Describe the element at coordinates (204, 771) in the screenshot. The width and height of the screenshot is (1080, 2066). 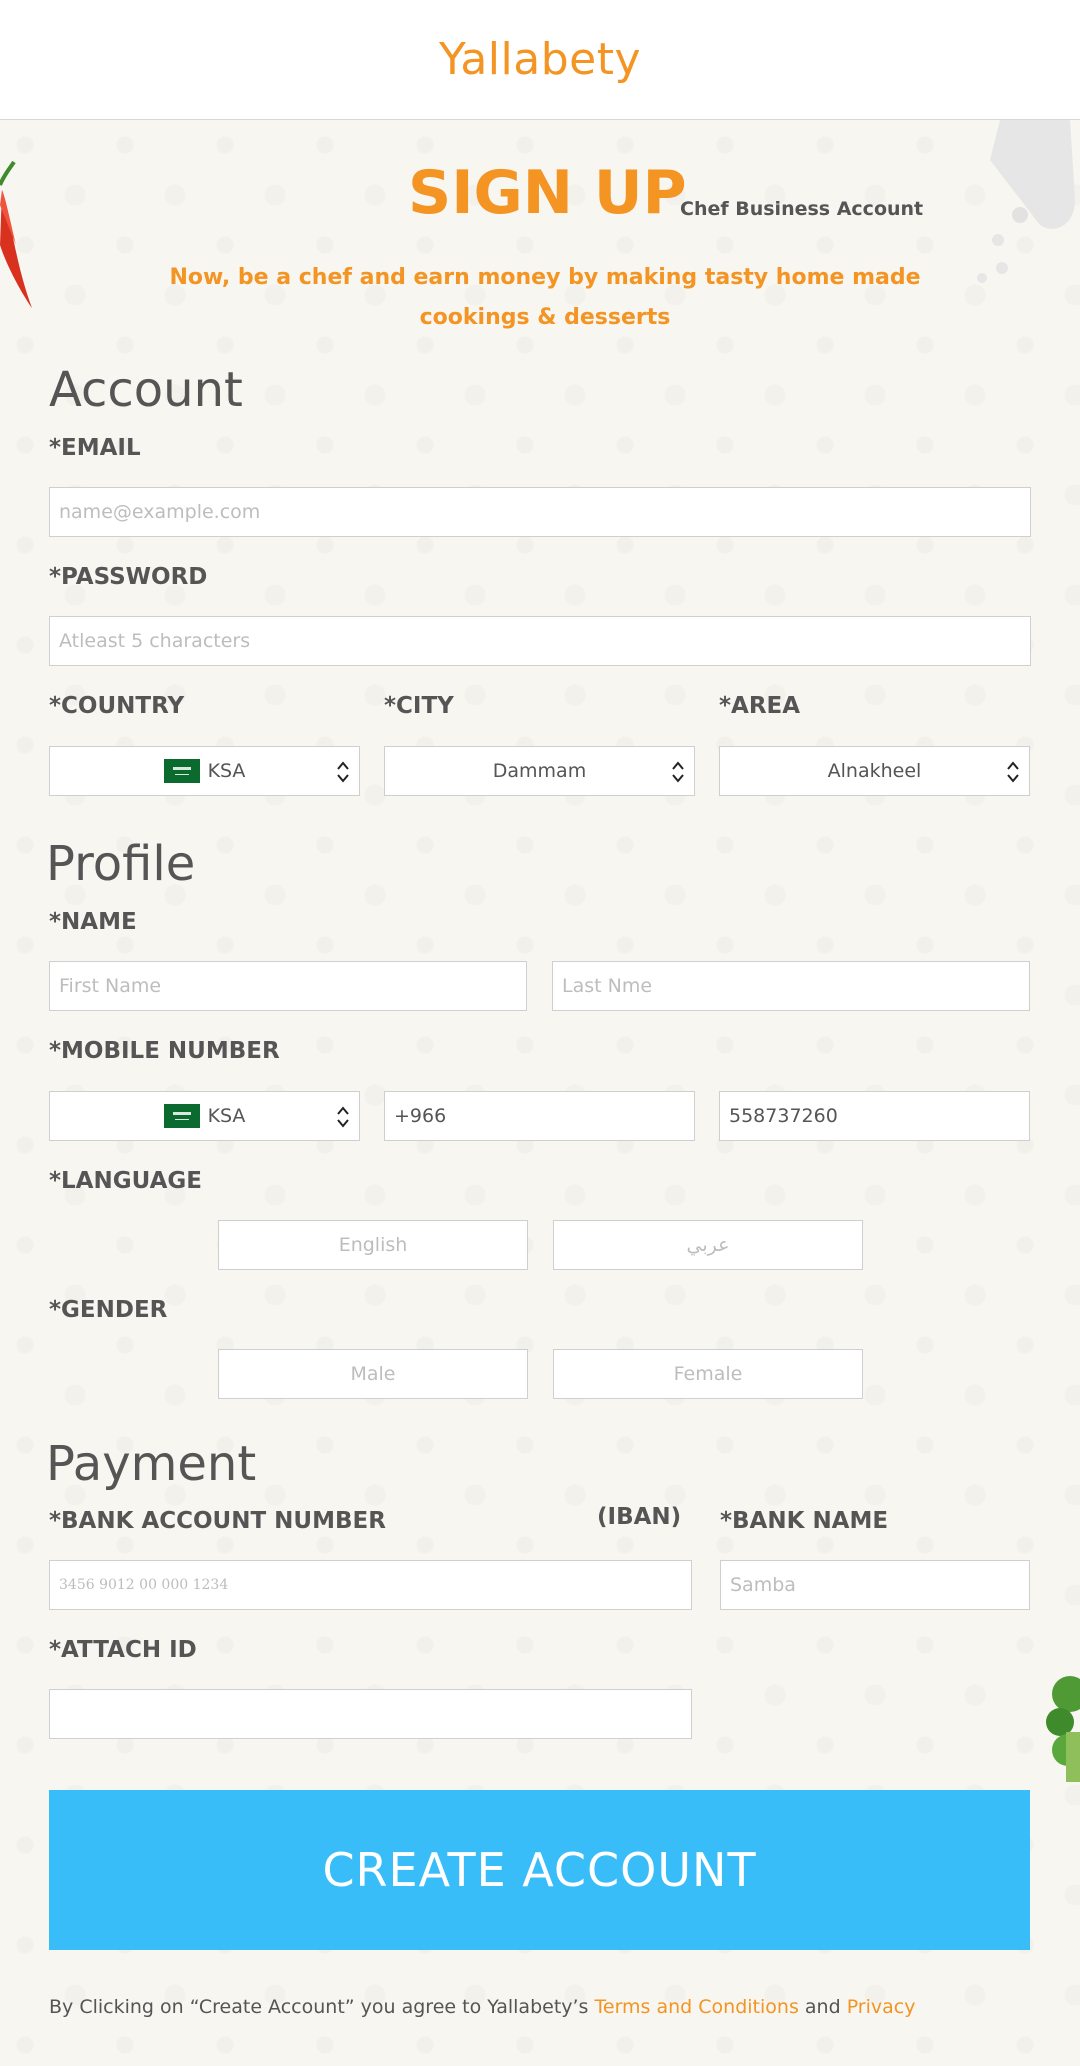
I see `country-select: KSA` at that location.